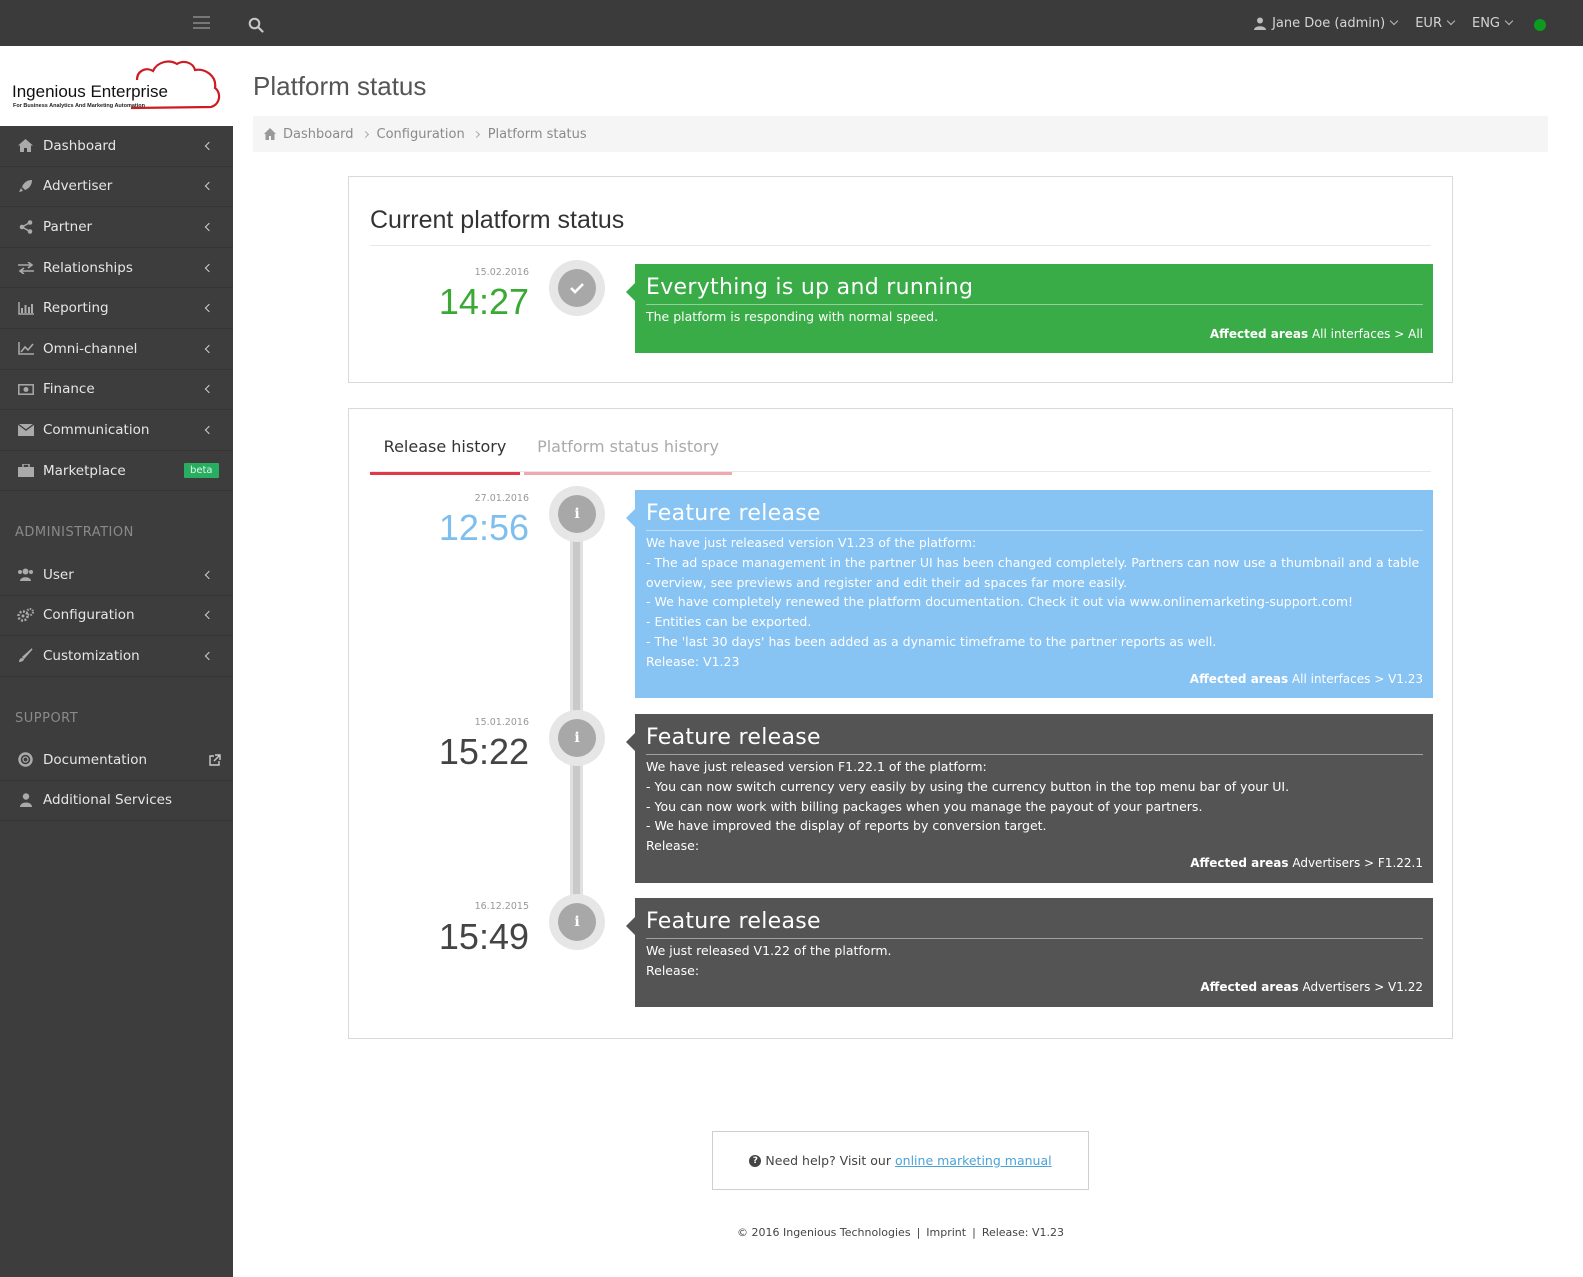 The height and width of the screenshot is (1277, 1583). Describe the element at coordinates (973, 1160) in the screenshot. I see `manual-link: online marketing manual` at that location.